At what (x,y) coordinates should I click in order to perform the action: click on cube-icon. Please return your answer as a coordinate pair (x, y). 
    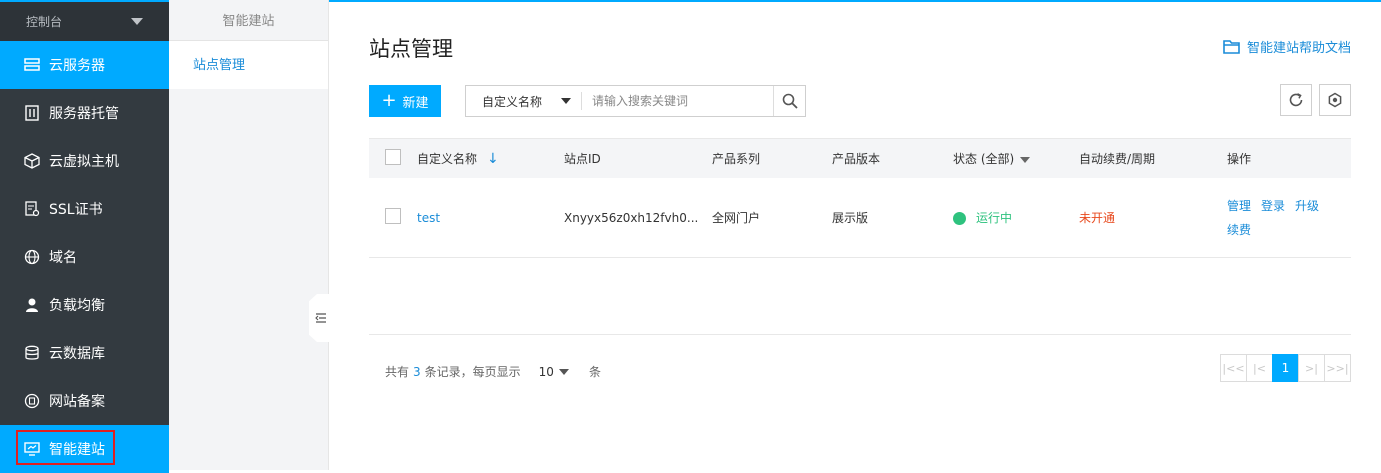
    Looking at the image, I should click on (32, 161).